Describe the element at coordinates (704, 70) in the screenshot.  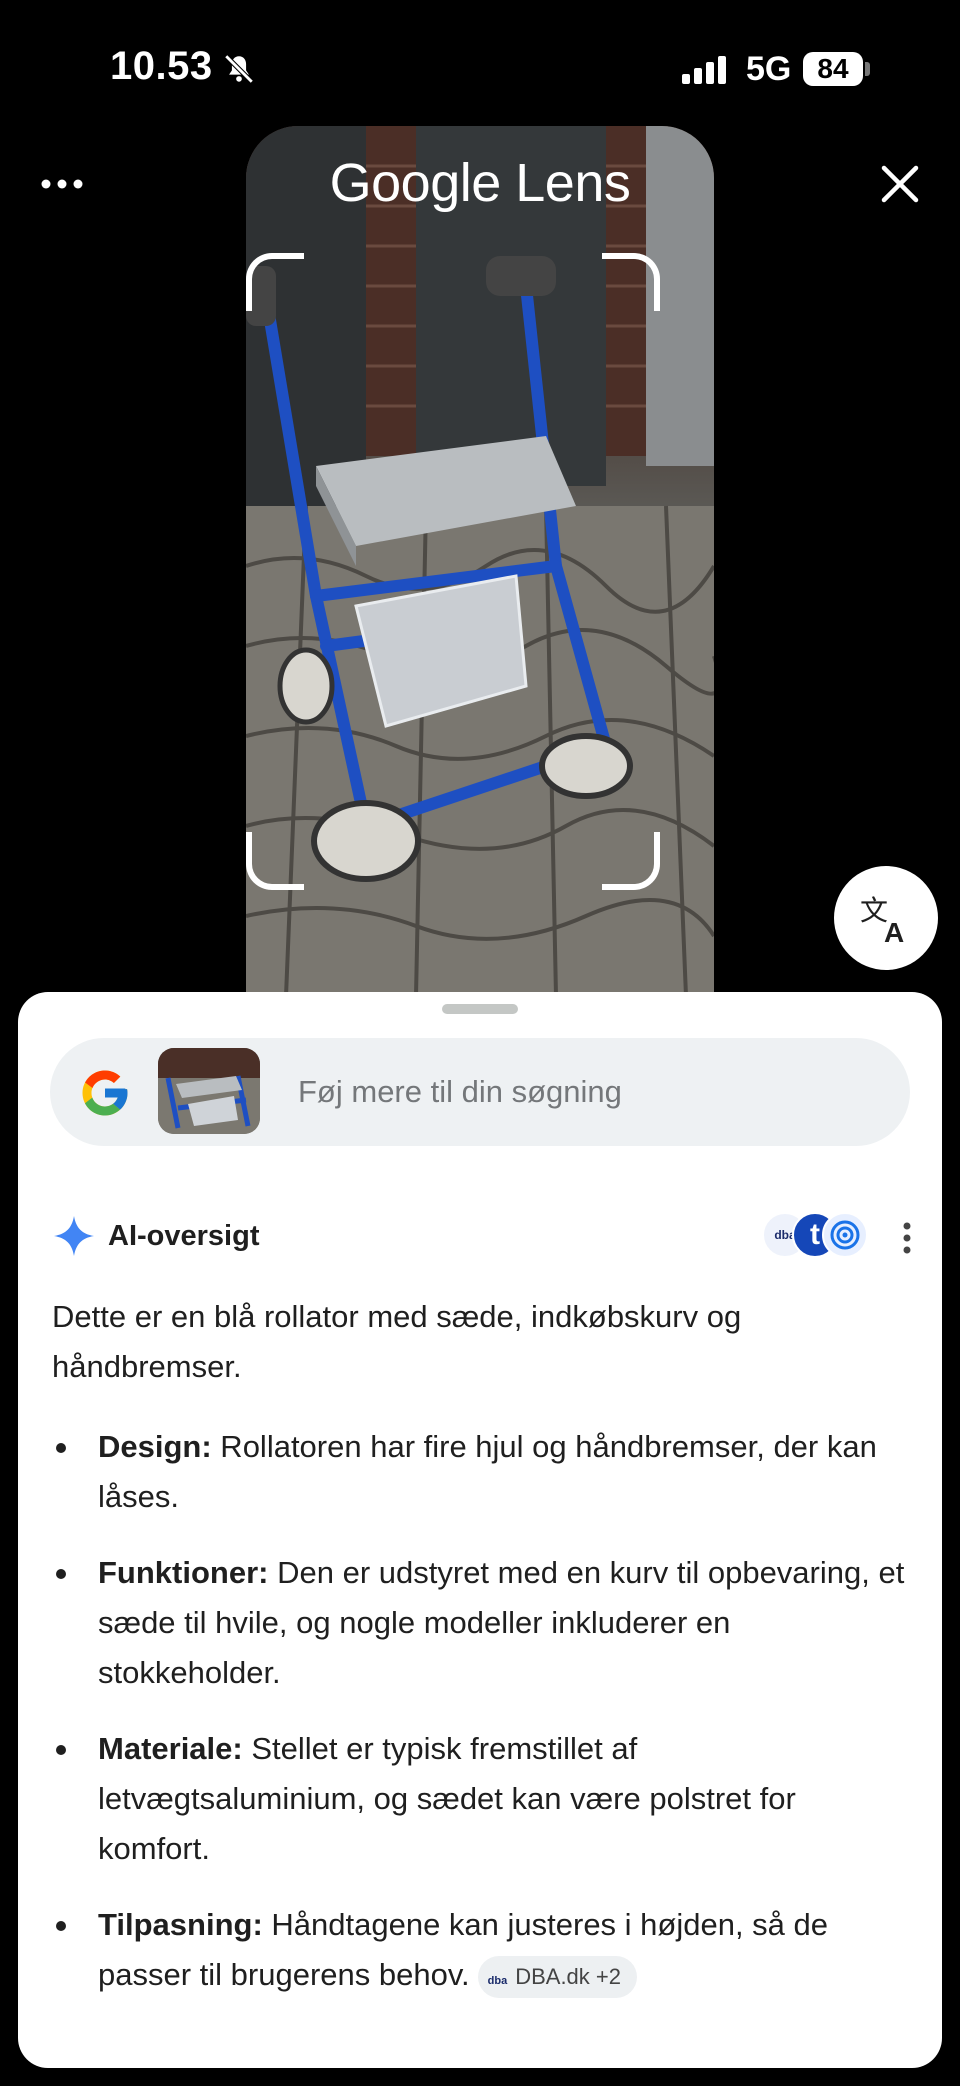
I see `signal-icon` at that location.